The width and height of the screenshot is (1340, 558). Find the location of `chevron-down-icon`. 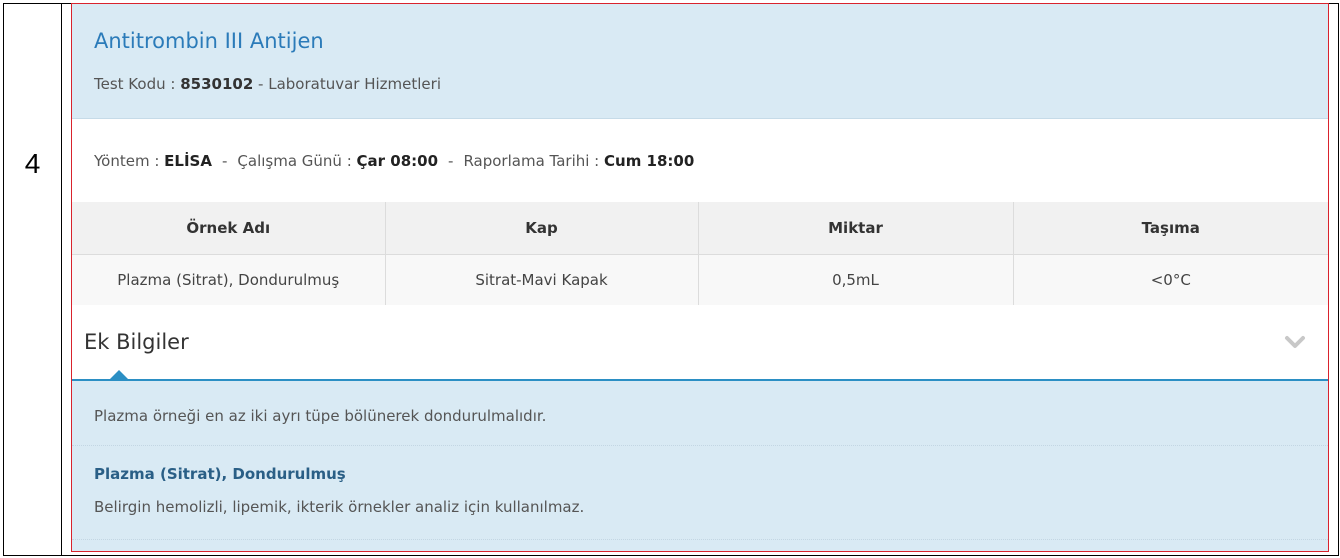

chevron-down-icon is located at coordinates (1295, 342).